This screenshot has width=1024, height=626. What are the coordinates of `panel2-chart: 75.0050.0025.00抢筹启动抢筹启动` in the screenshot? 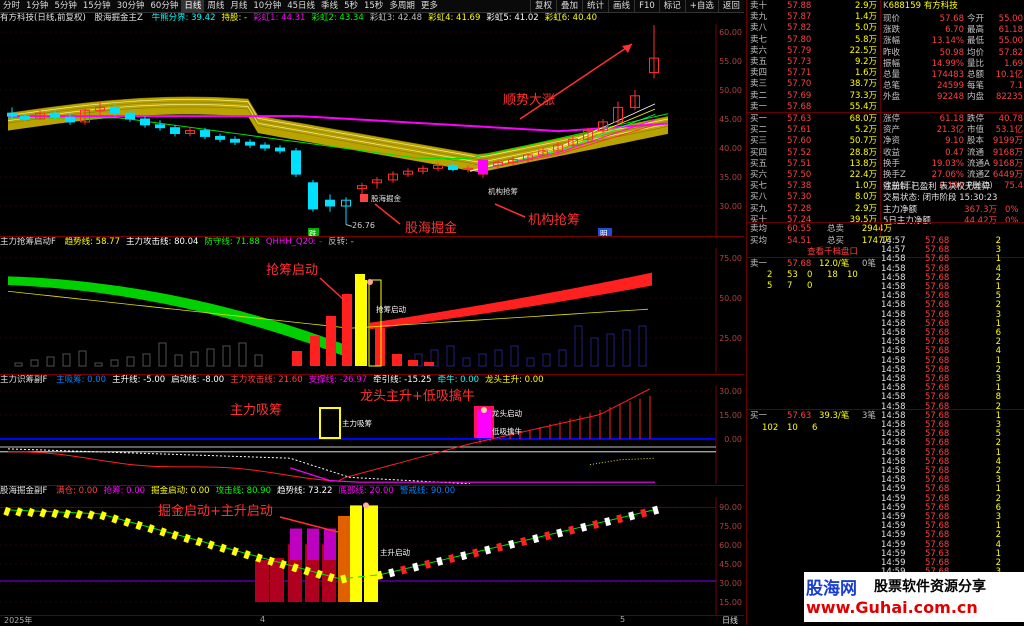 It's located at (372, 310).